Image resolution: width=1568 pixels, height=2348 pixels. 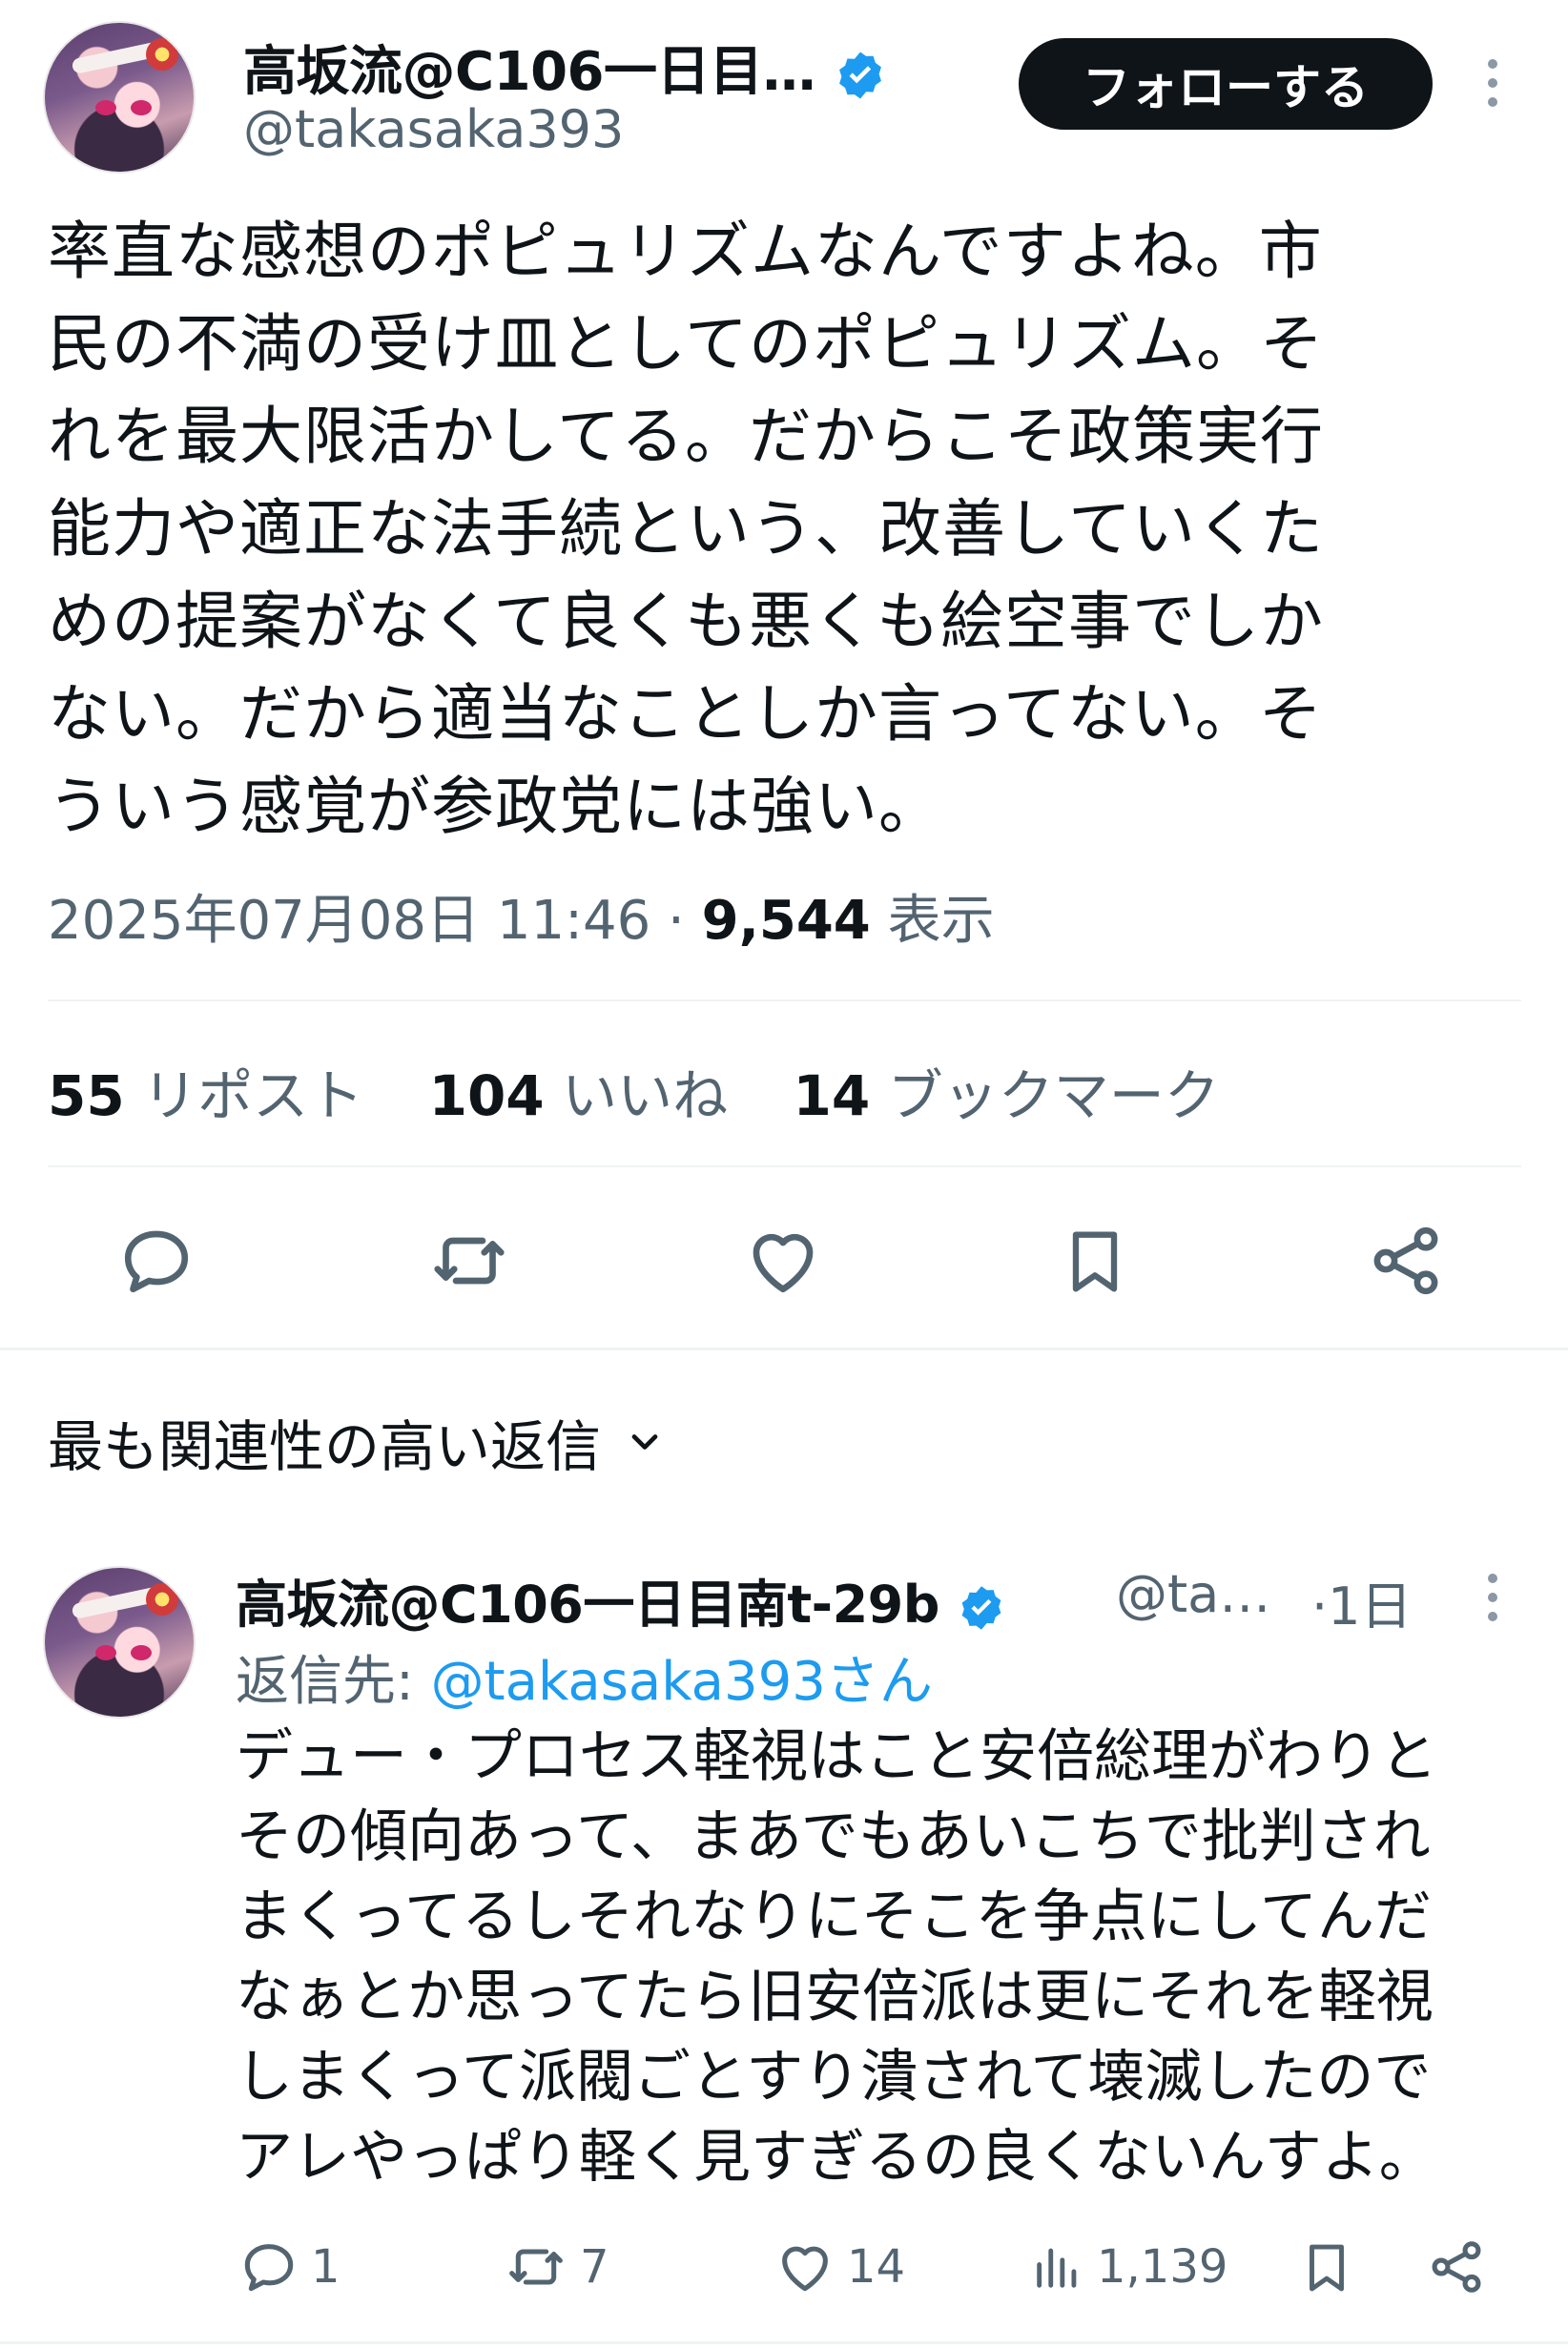 I want to click on reply-to-line: 返信先: @takasaka393さん, so click(x=584, y=1677).